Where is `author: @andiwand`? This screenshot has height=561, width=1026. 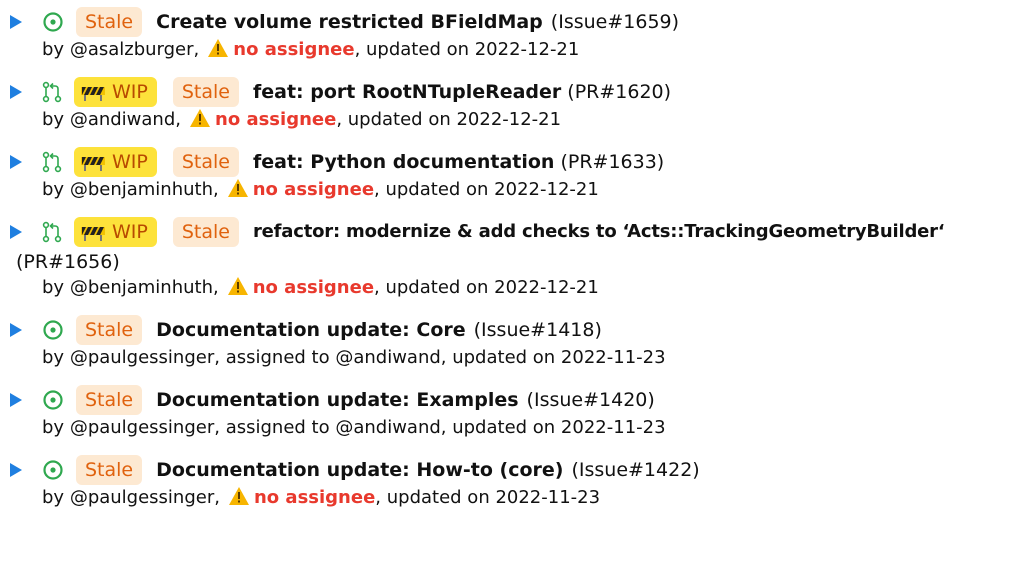
author: @andiwand is located at coordinates (122, 119).